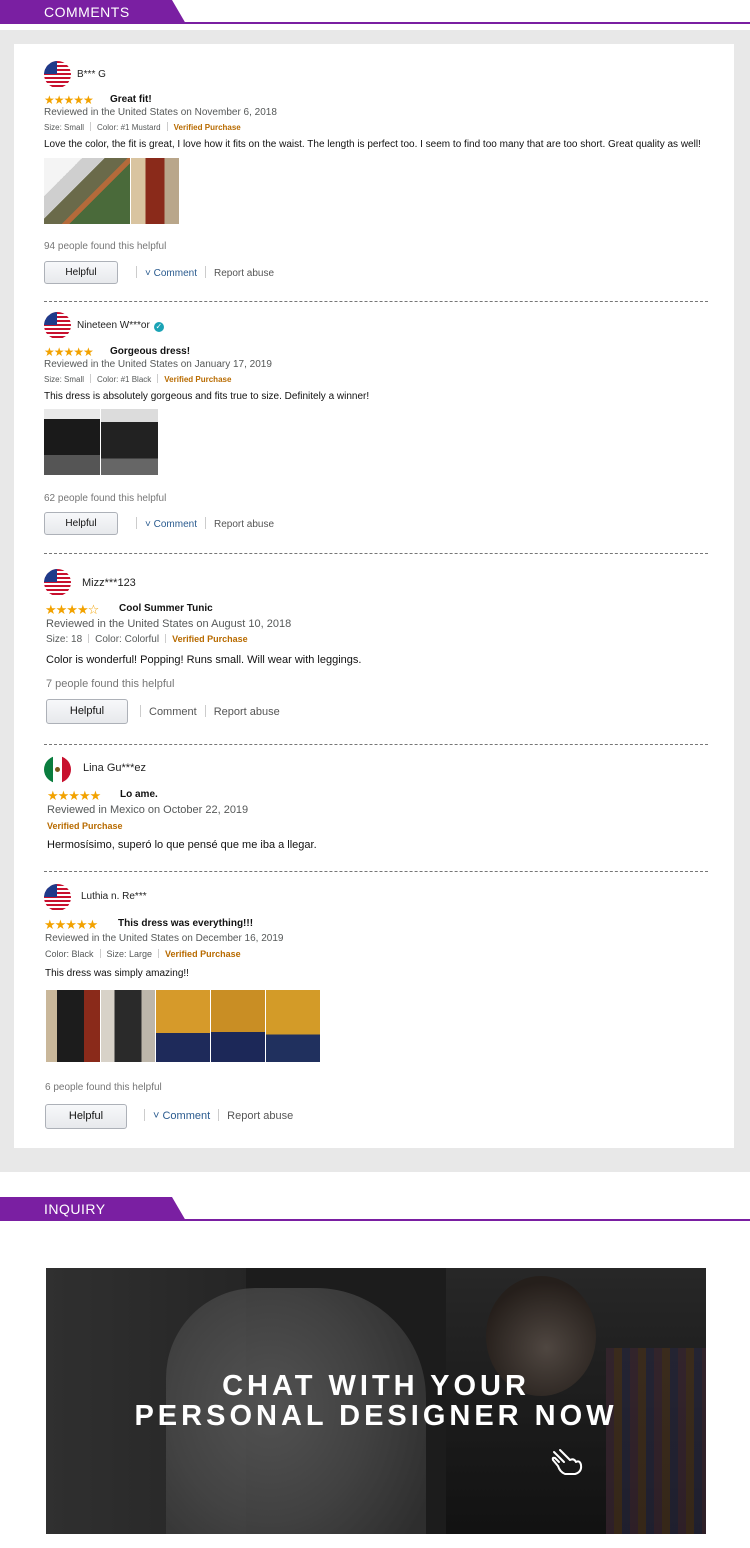 This screenshot has height=1548, width=750. Describe the element at coordinates (124, 379) in the screenshot. I see `color-label: Color: #1 Black` at that location.